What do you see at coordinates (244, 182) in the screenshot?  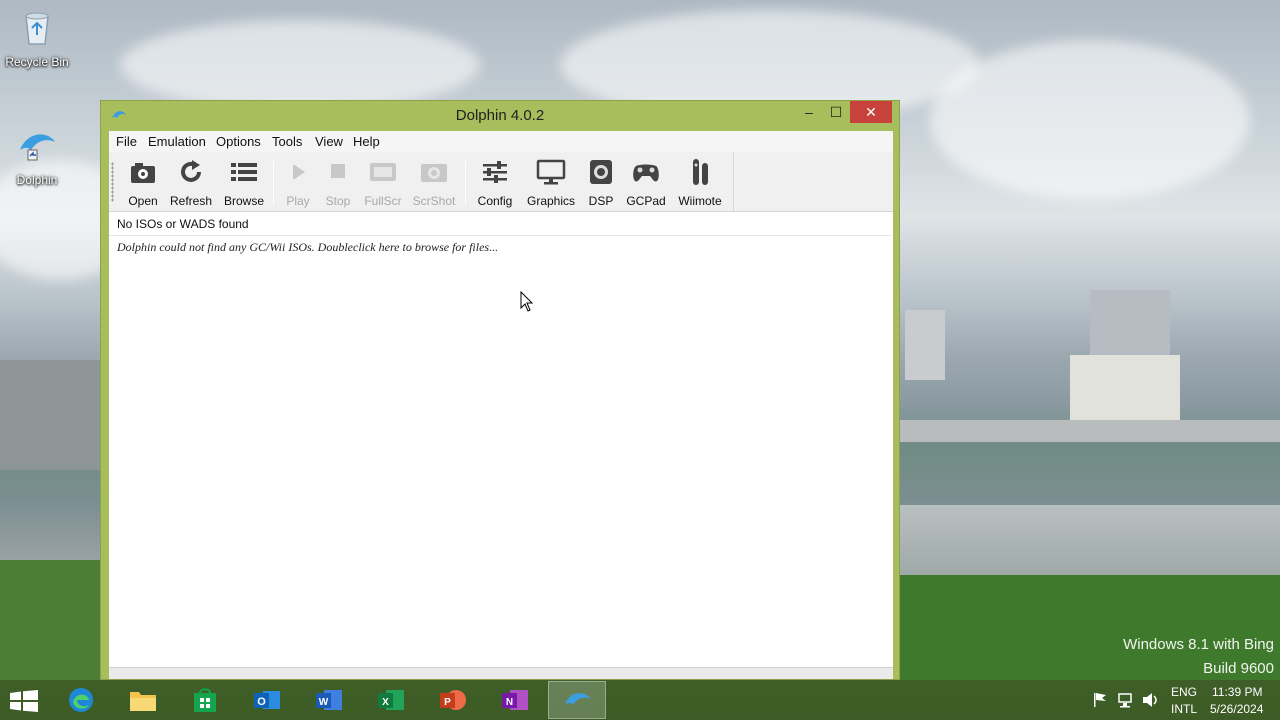 I see `browse-button: Browse` at bounding box center [244, 182].